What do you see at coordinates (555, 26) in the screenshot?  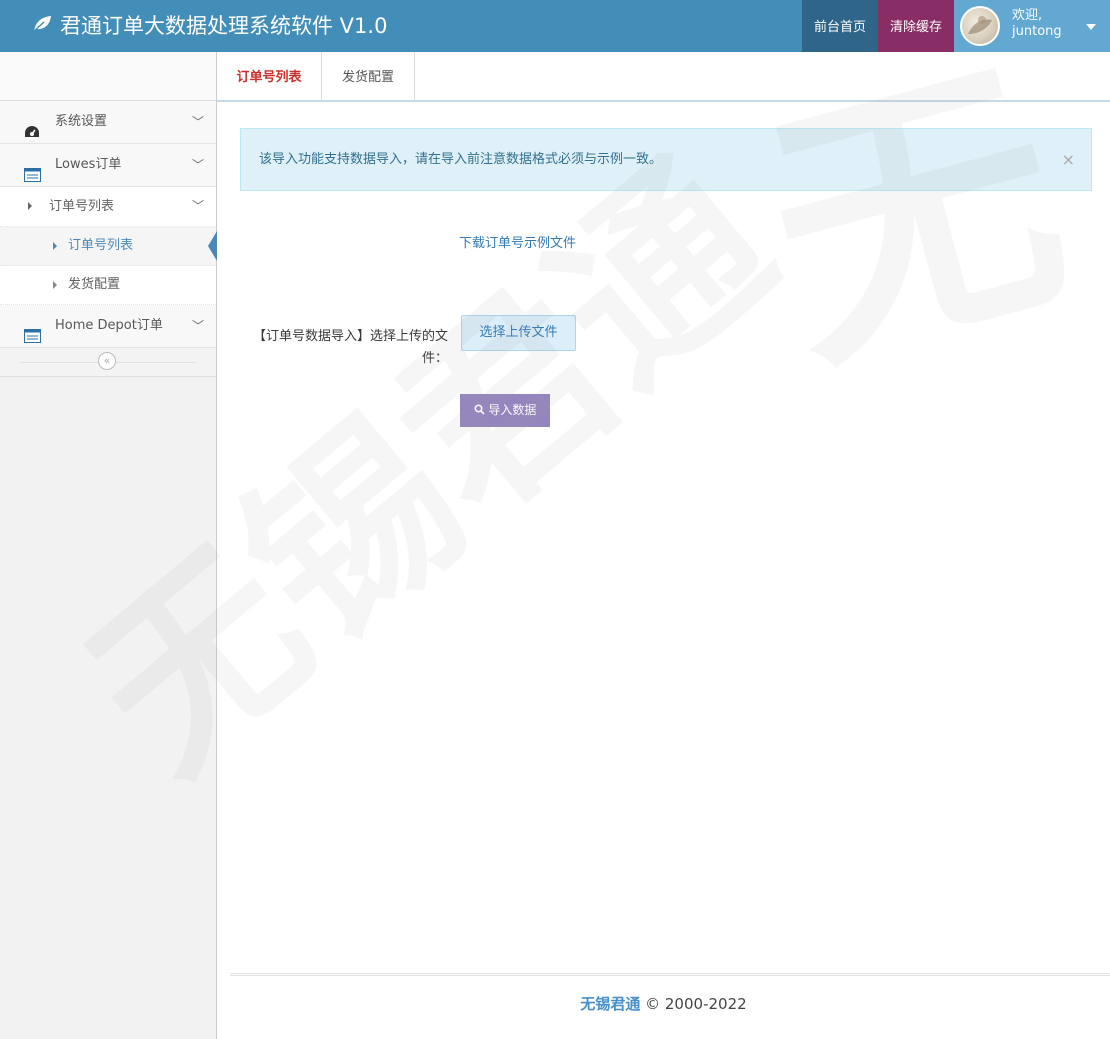 I see `top-navbar: 君通订单大数据处理系统软件 V1.0 前台首页 清除缓存 欢迎, juntong` at bounding box center [555, 26].